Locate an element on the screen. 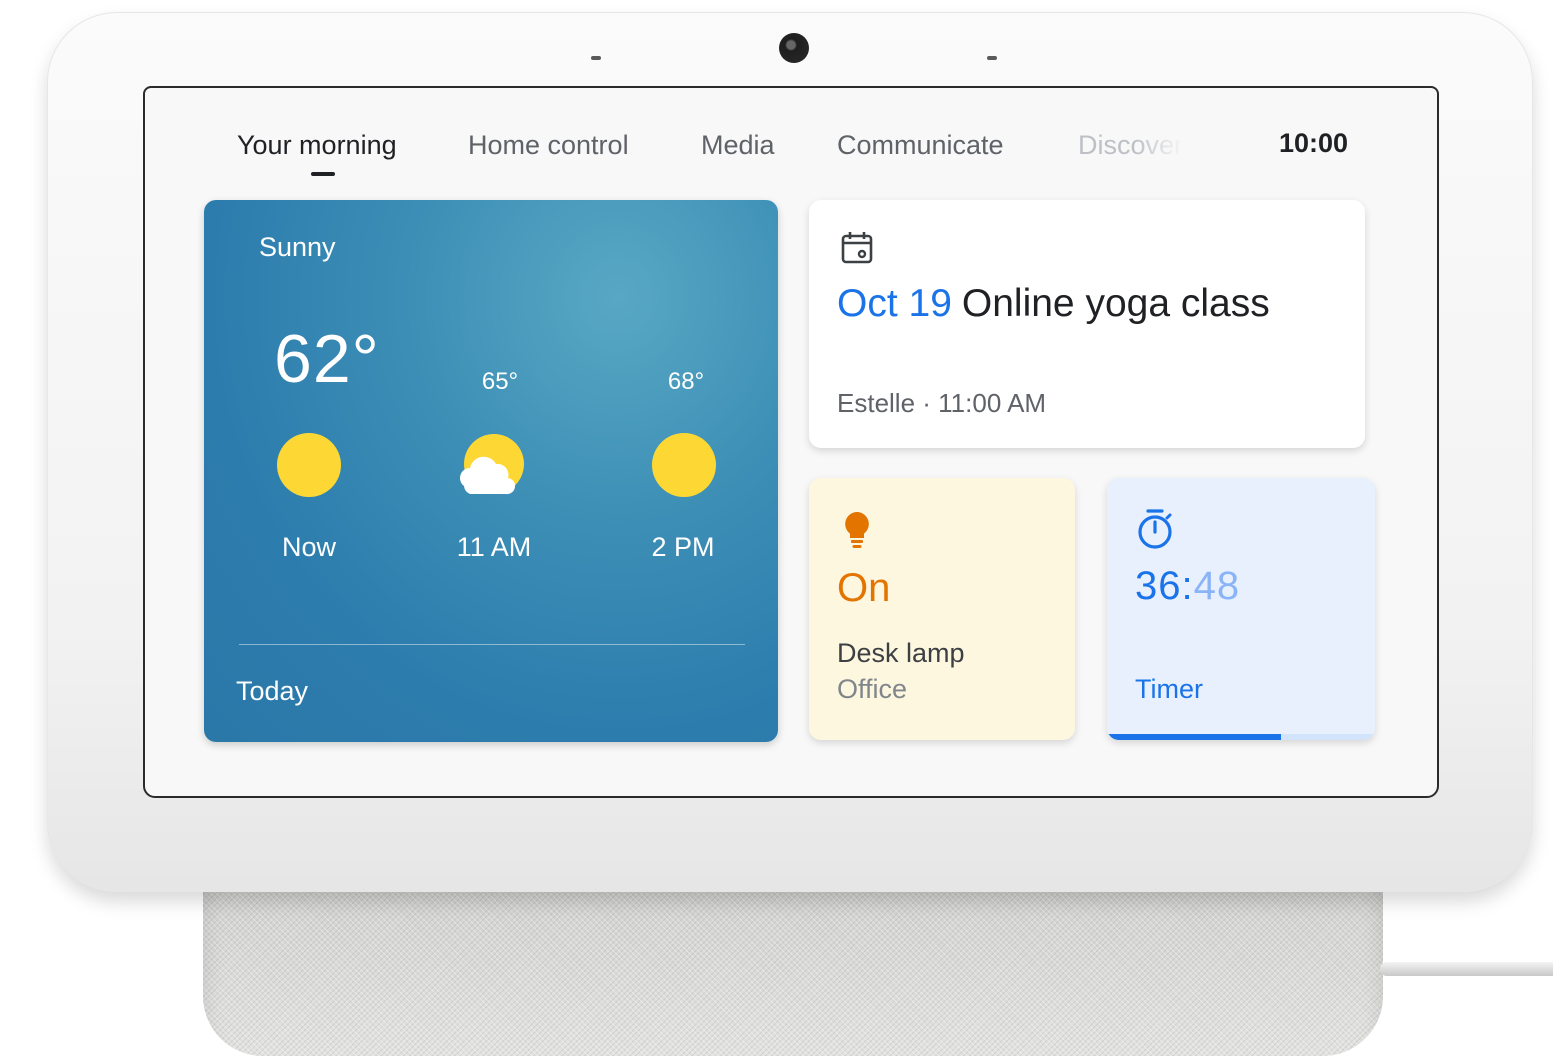 Image resolution: width=1553 pixels, height=1056 pixels. event-date: Oct 19 is located at coordinates (894, 303).